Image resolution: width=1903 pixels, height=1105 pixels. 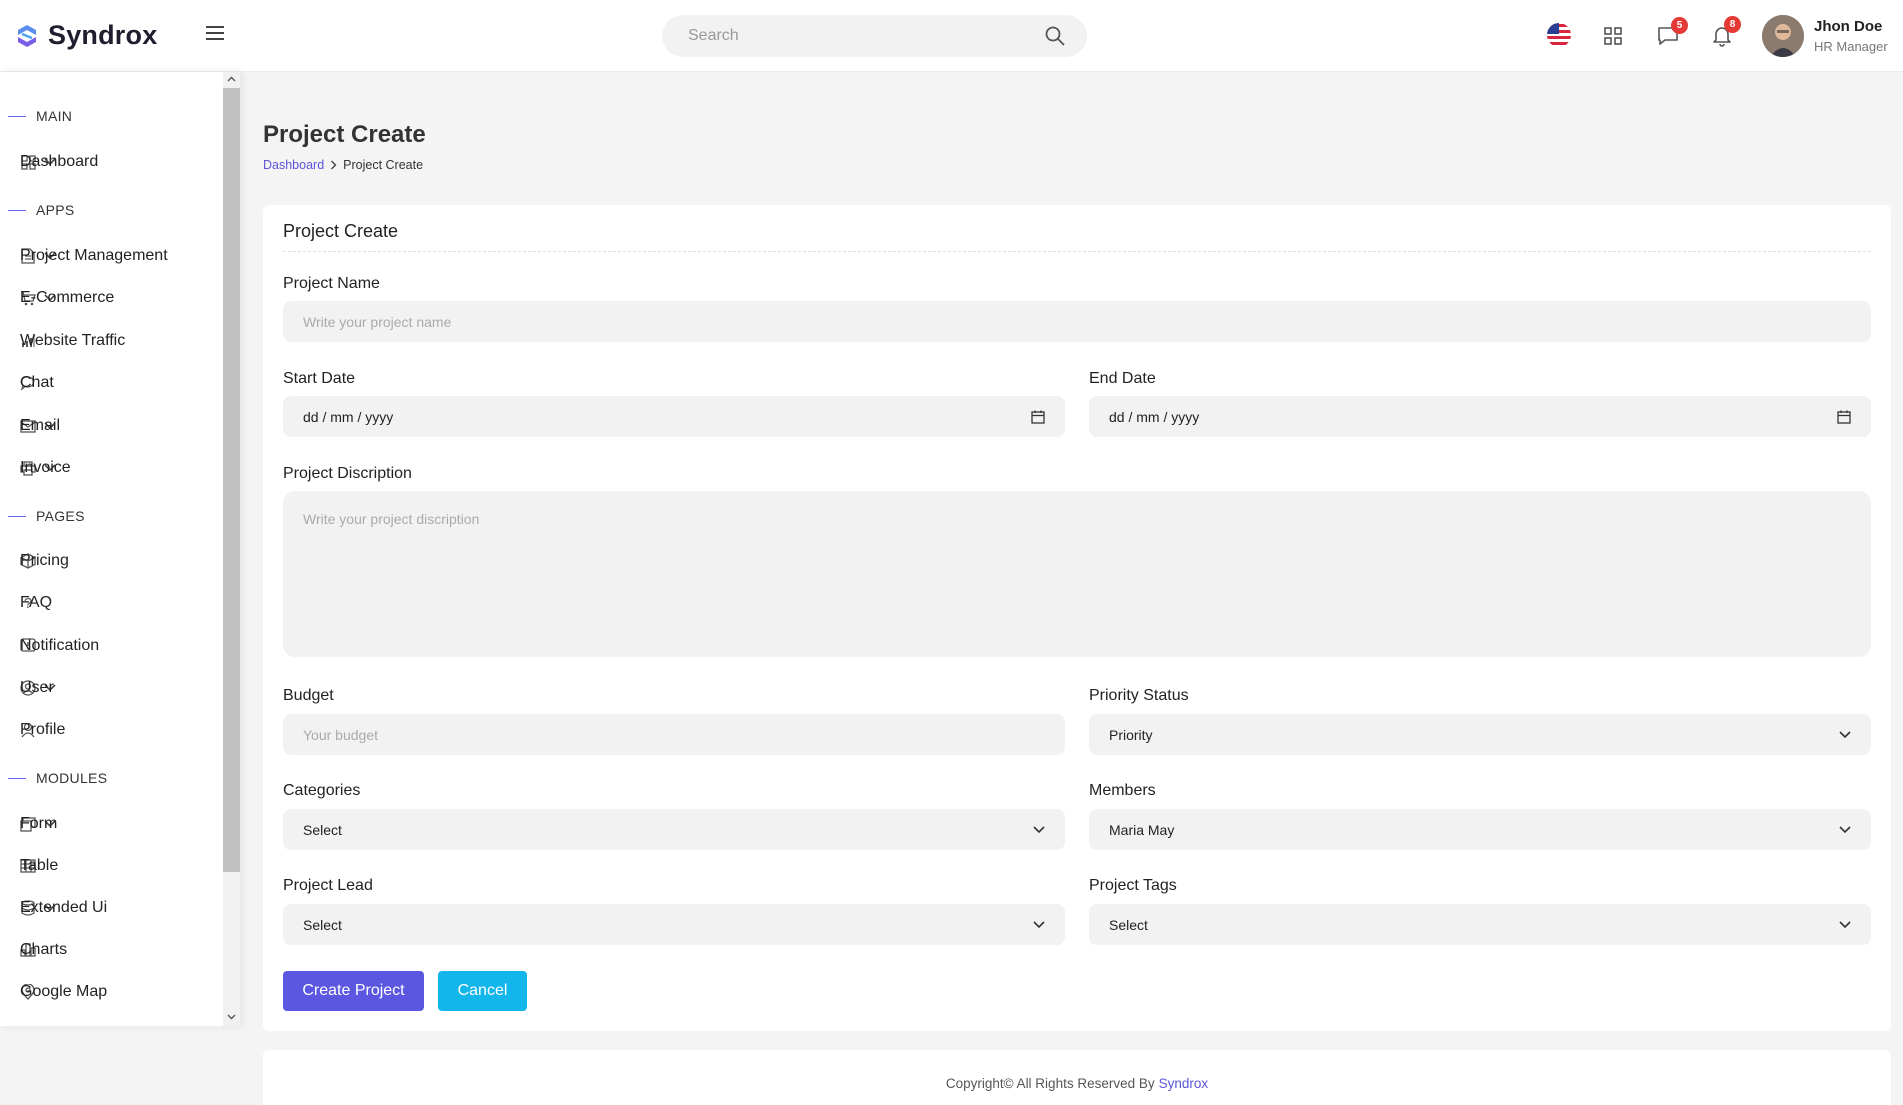 I want to click on card-title: Project Create, so click(x=341, y=231).